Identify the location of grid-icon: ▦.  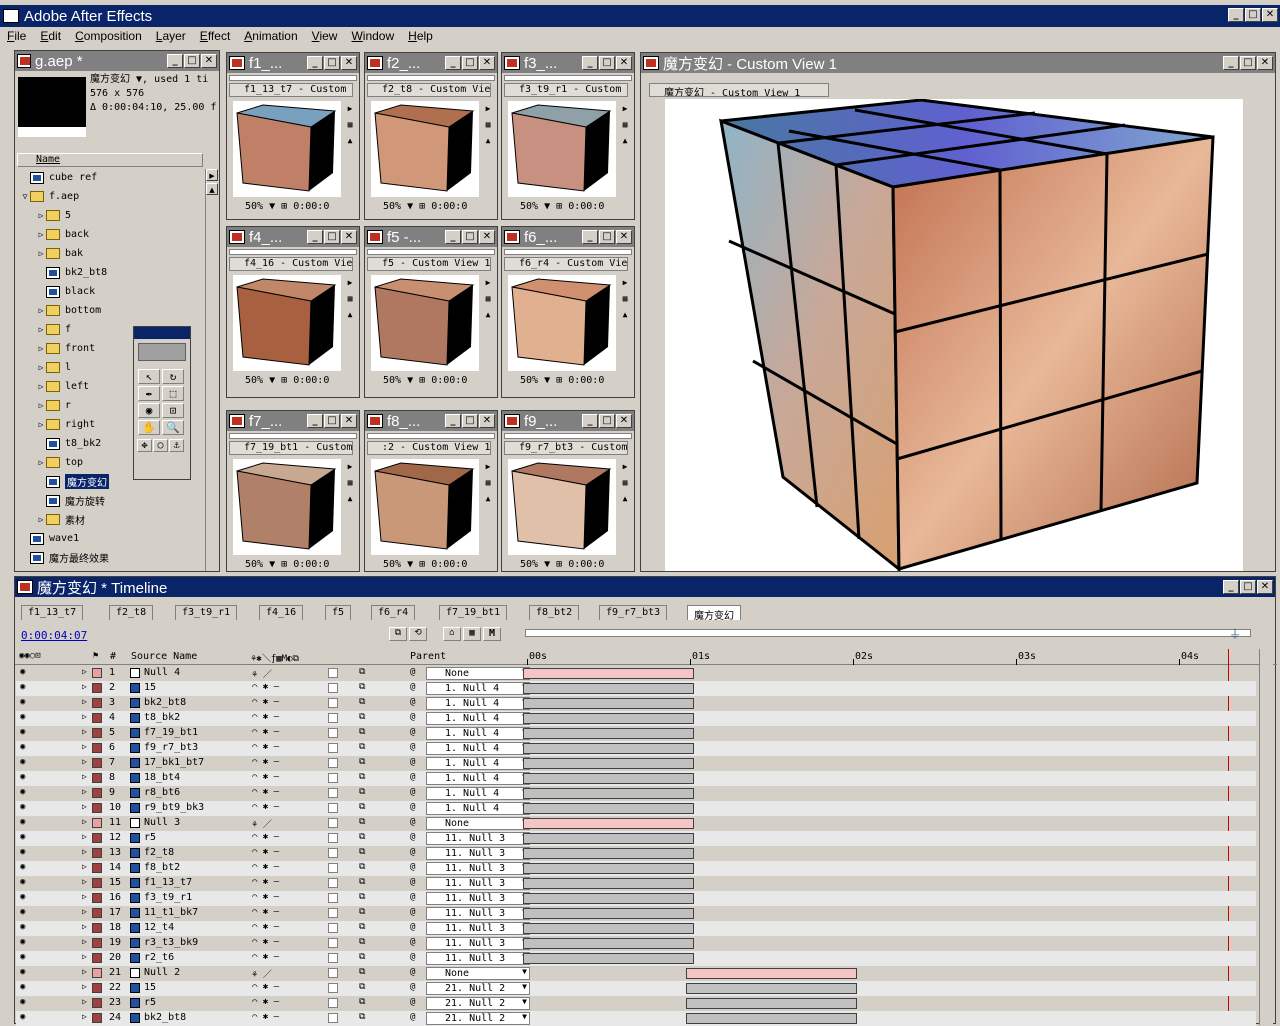
(350, 483).